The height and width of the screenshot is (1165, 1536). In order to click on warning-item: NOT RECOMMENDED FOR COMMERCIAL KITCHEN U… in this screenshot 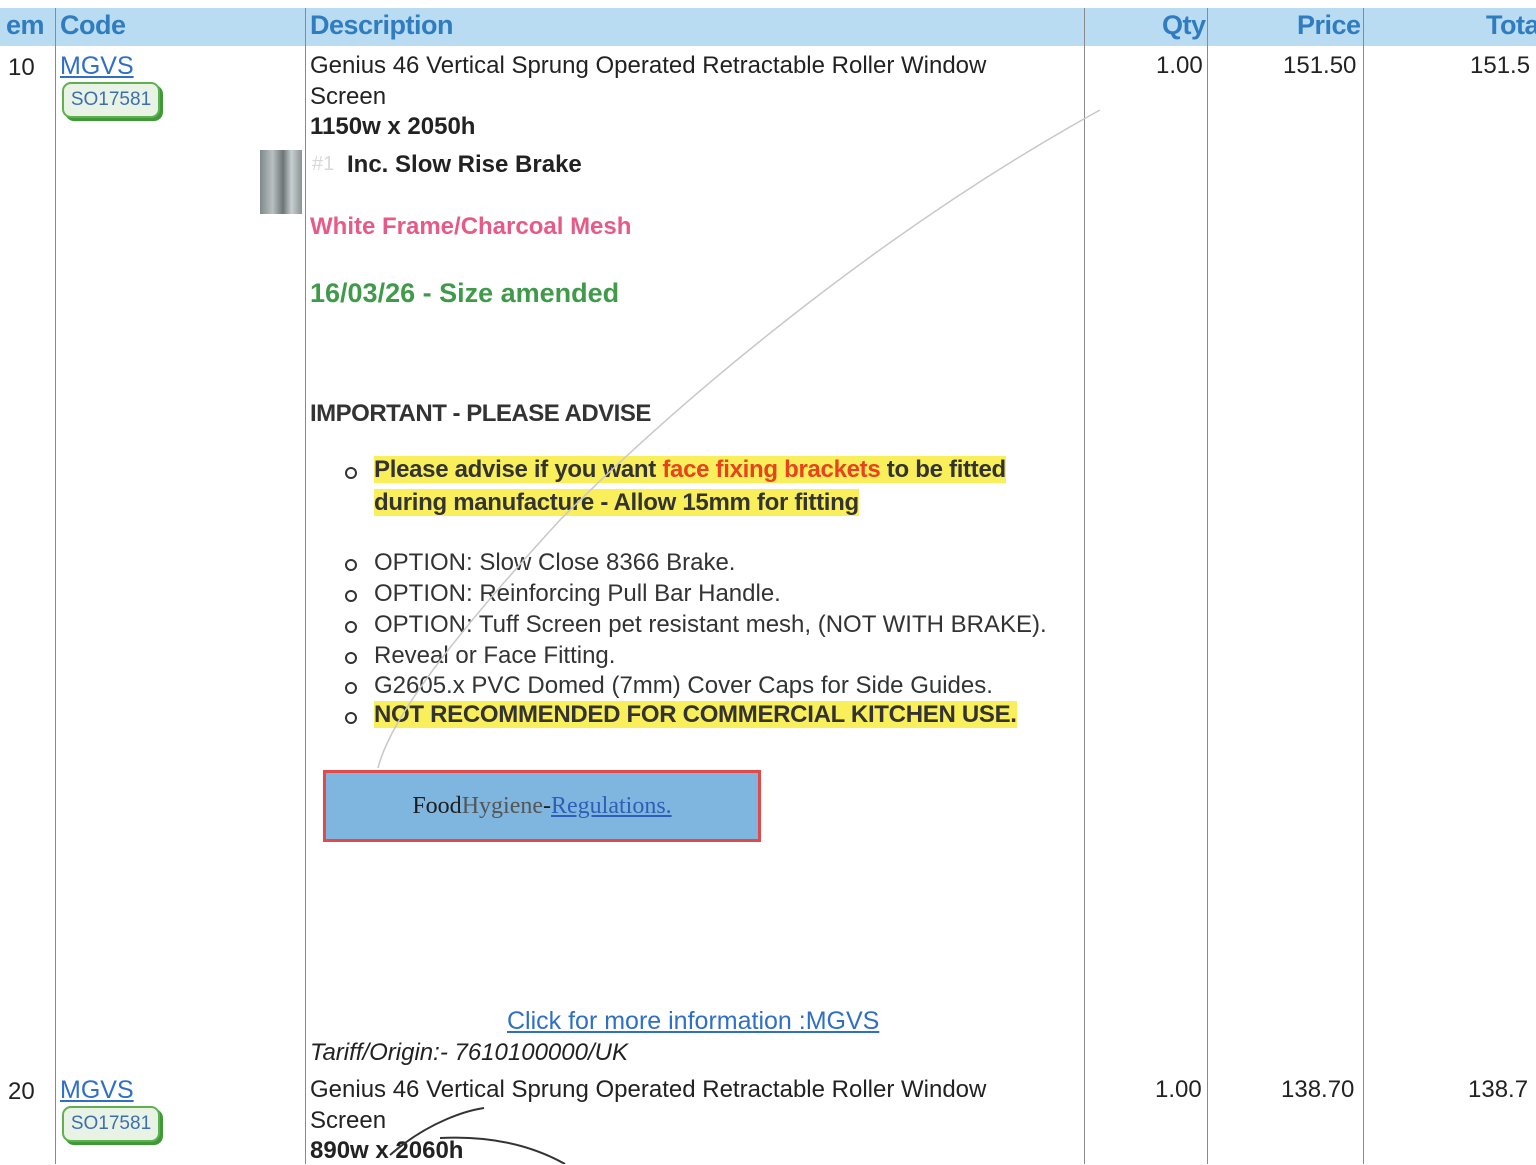, I will do `click(695, 715)`.